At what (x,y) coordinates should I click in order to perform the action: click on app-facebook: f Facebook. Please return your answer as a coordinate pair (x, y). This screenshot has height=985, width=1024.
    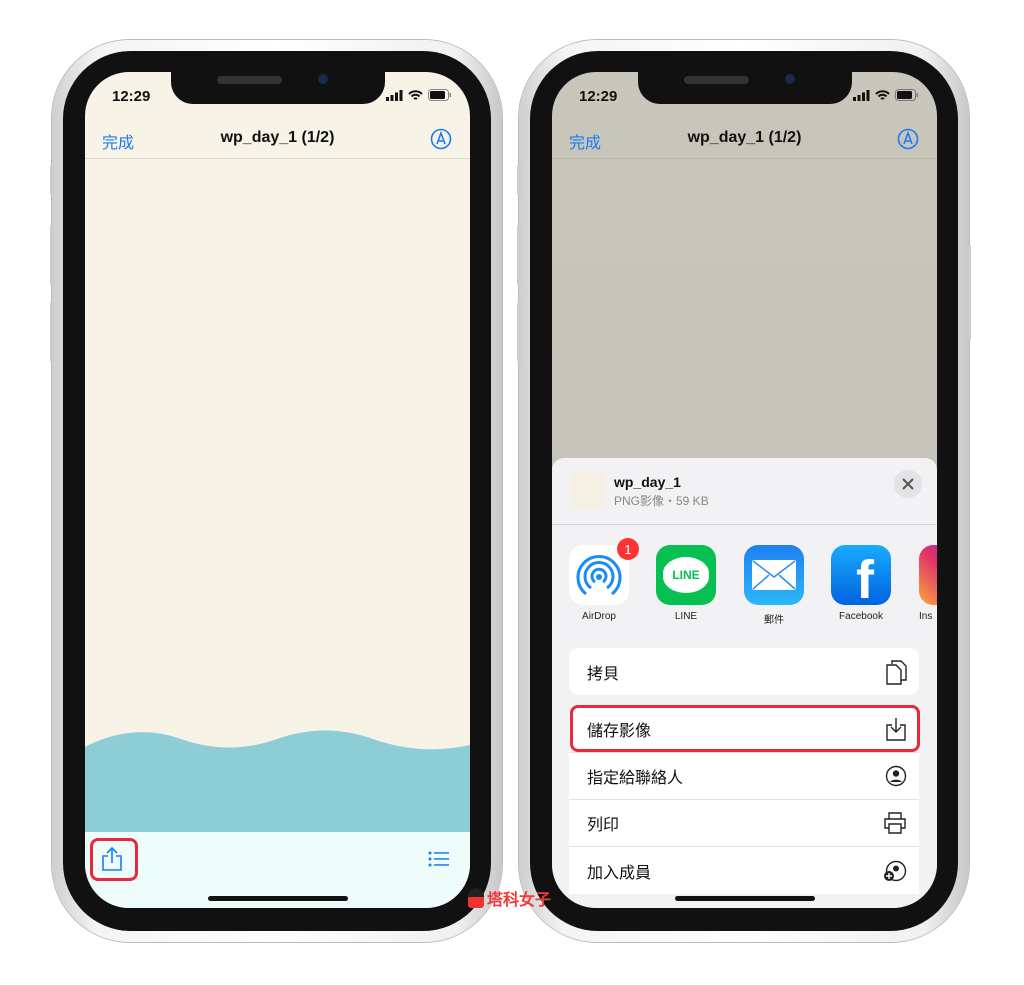
    Looking at the image, I should click on (861, 583).